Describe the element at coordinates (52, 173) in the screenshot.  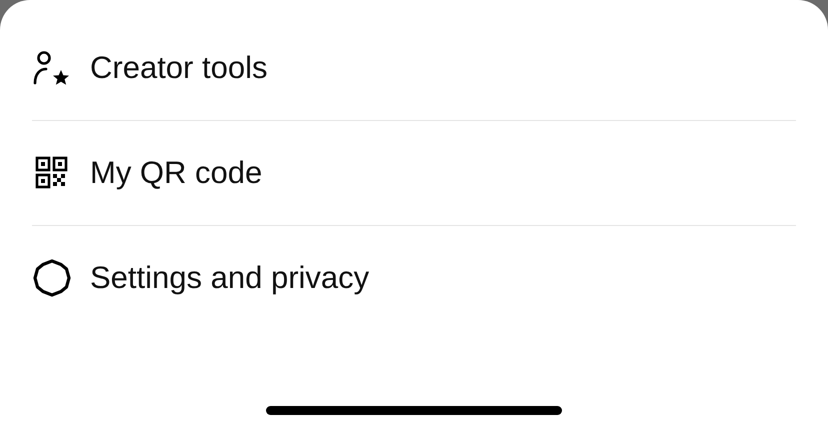
I see `qr-code-icon` at that location.